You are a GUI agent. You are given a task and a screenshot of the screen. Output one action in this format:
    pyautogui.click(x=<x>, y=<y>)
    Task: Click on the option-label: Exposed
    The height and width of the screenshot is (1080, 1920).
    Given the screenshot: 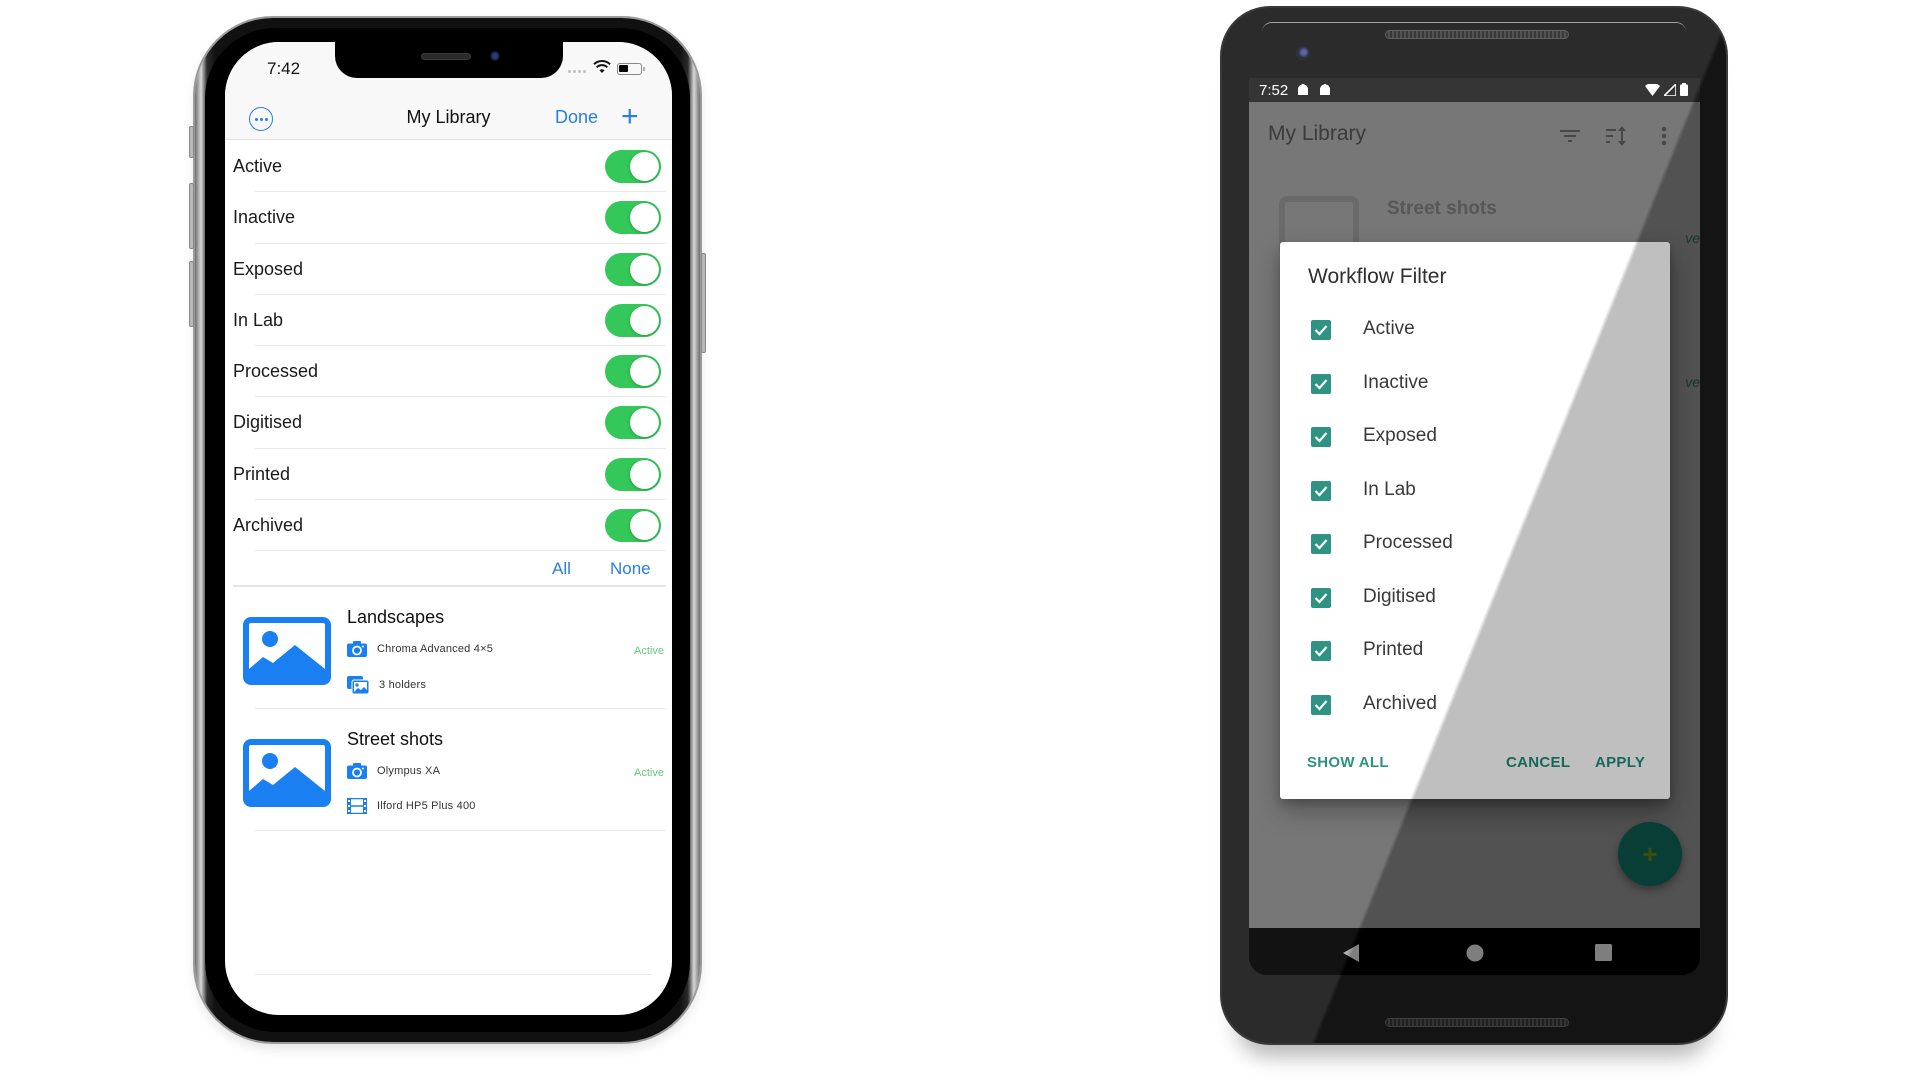 What is the action you would take?
    pyautogui.click(x=1400, y=435)
    